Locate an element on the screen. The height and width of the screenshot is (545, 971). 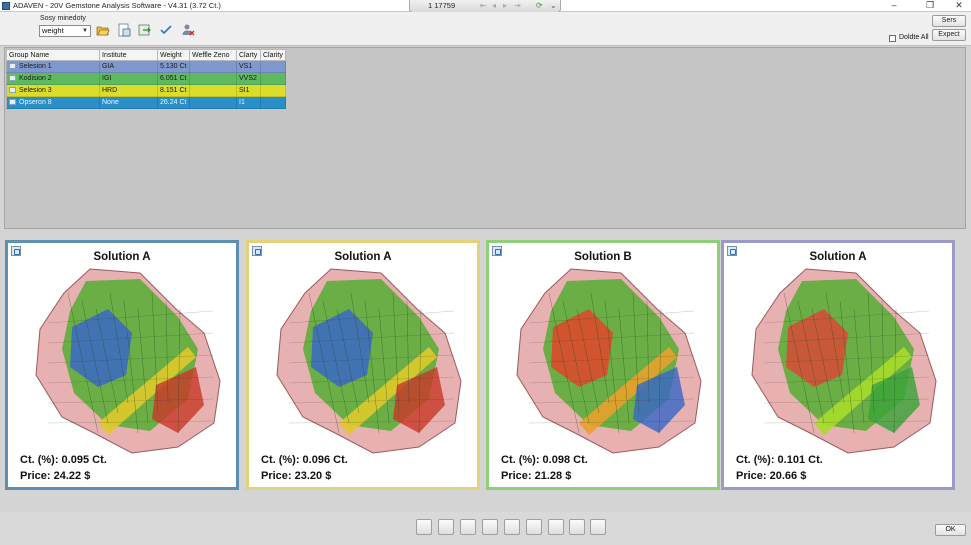
solution-carat: Ct. (%): 0.101 Ct. is located at coordinates (779, 460).